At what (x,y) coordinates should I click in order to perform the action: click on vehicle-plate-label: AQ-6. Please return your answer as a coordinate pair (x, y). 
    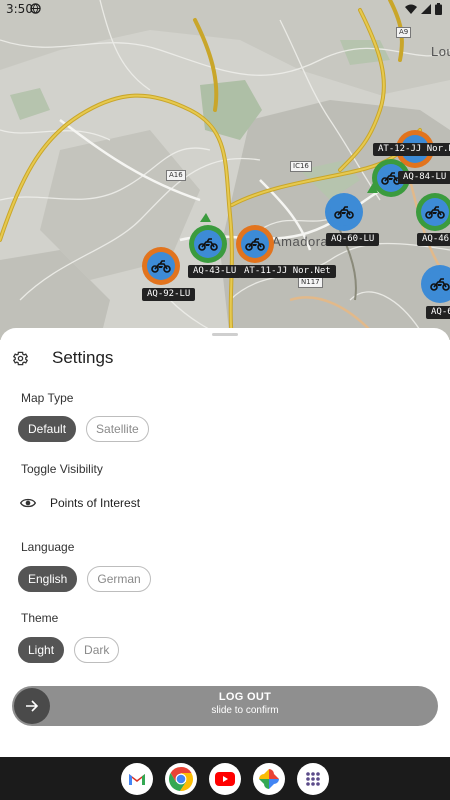
    Looking at the image, I should click on (438, 312).